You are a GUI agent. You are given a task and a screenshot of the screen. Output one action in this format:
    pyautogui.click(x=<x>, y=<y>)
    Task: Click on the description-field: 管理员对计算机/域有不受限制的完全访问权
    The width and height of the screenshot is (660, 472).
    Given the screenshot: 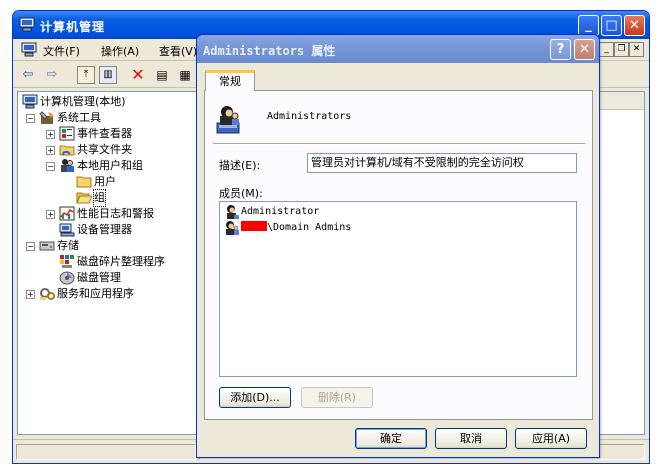 What is the action you would take?
    pyautogui.click(x=442, y=163)
    